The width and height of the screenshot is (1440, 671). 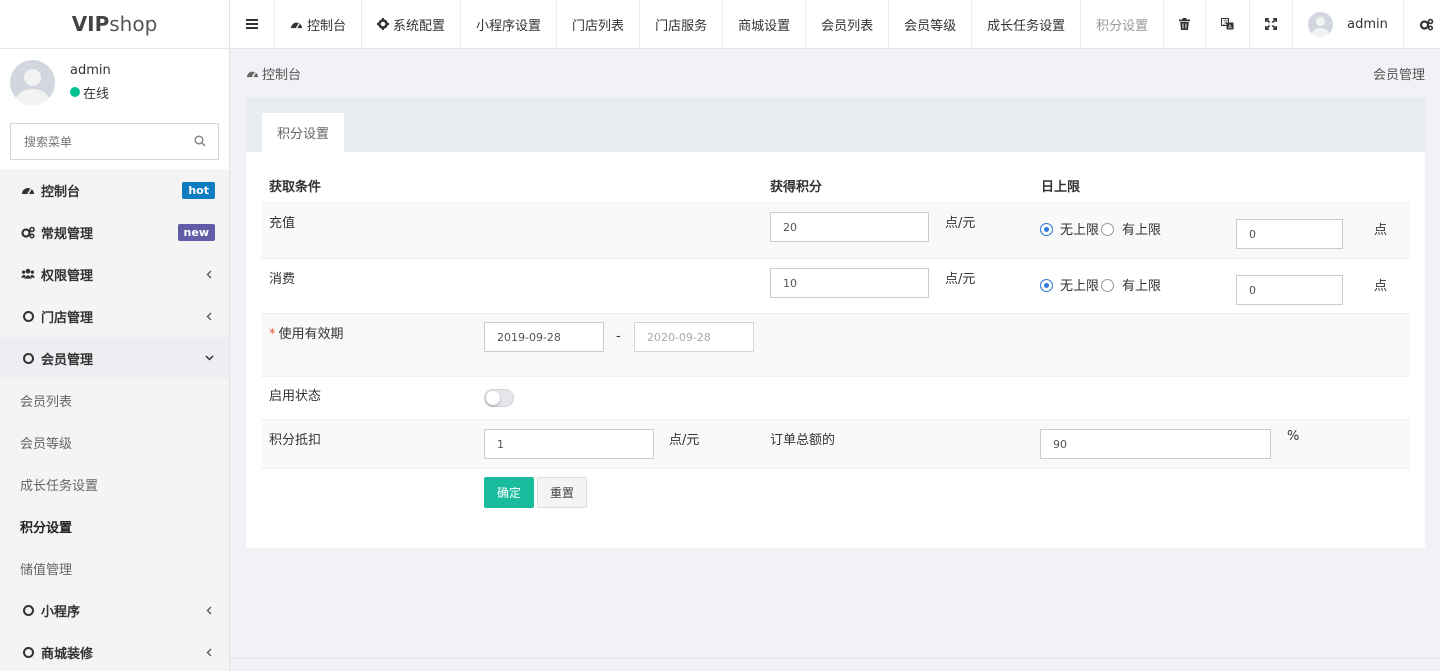 I want to click on sidebar-item-dashboard: 控制台 hot, so click(x=114, y=190).